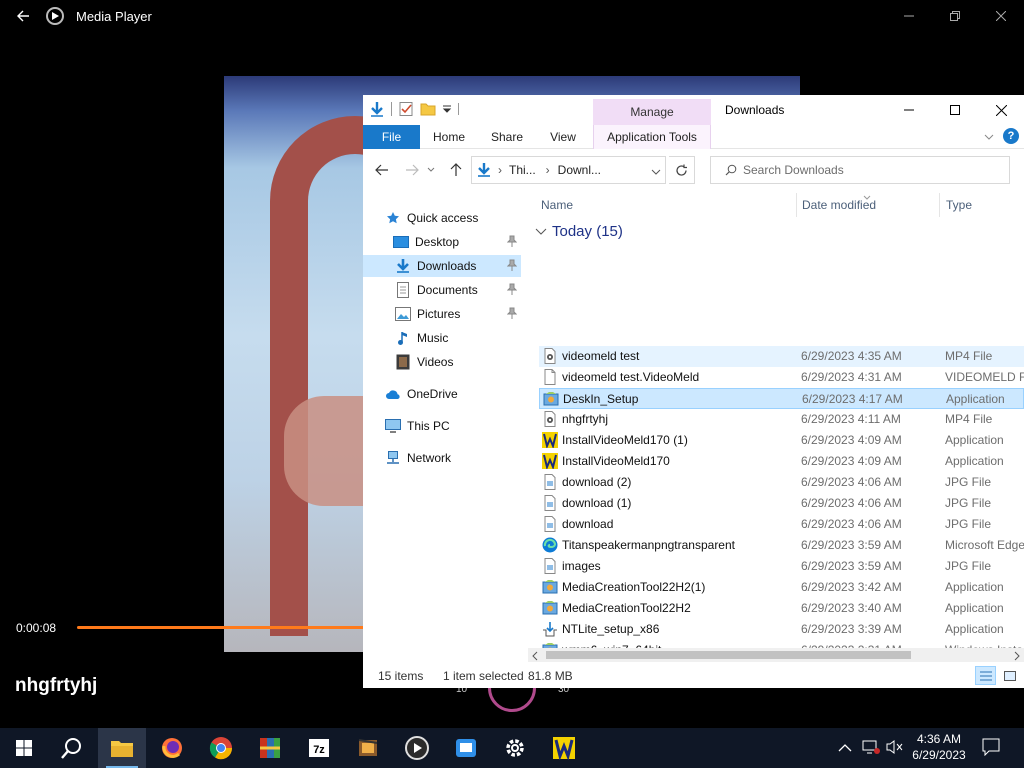  Describe the element at coordinates (391, 137) in the screenshot. I see `tab-file: File` at that location.